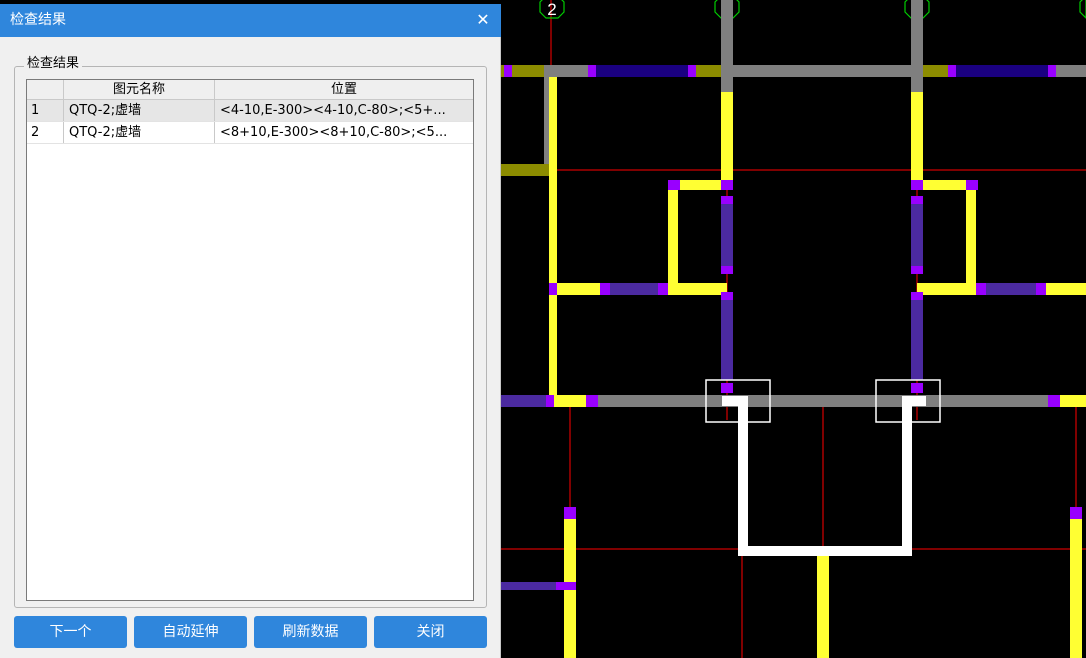  Describe the element at coordinates (310, 632) in the screenshot. I see `refresh-data-button: 刷新数据` at that location.